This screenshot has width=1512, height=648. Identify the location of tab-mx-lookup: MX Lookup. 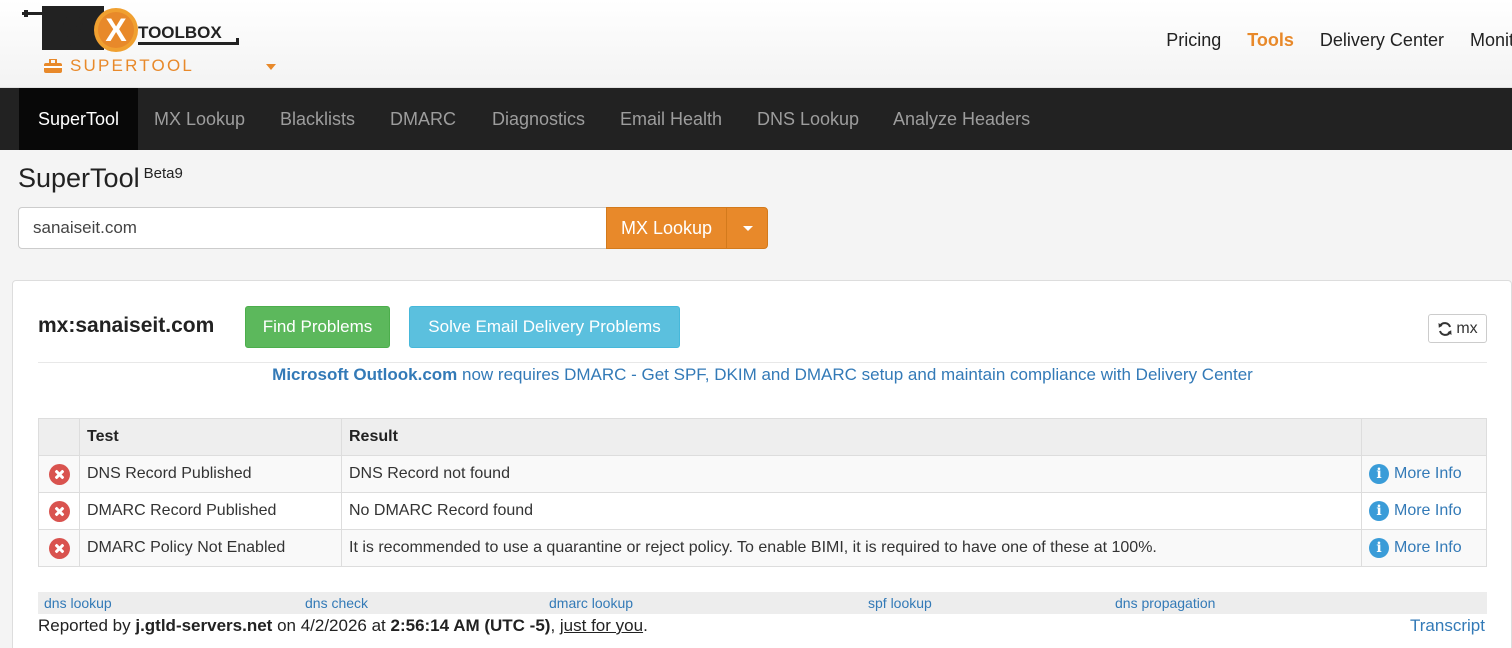
(199, 119).